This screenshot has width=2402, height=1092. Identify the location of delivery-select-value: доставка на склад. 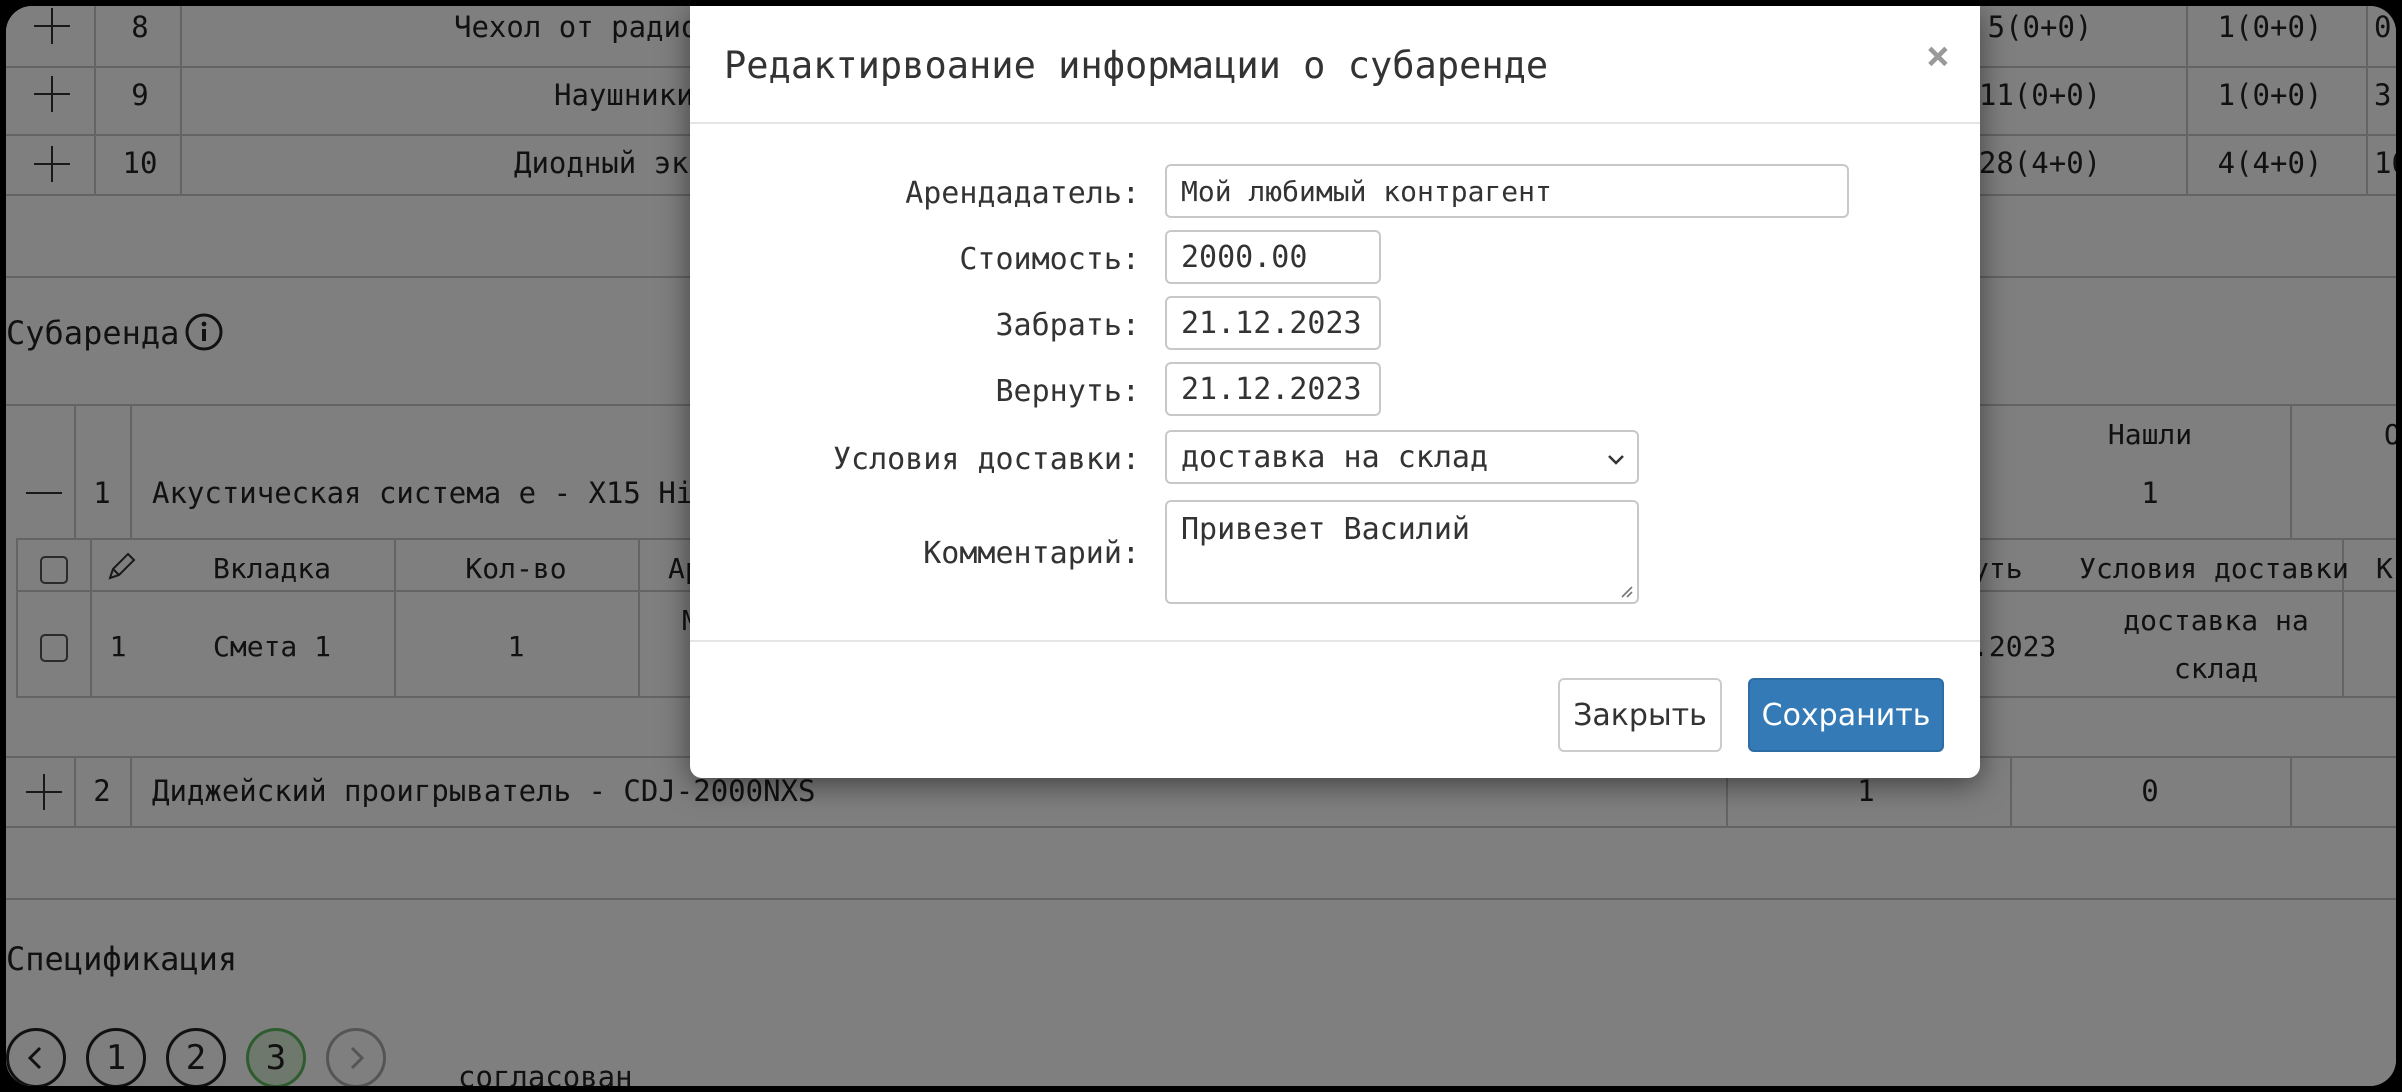
(1335, 457).